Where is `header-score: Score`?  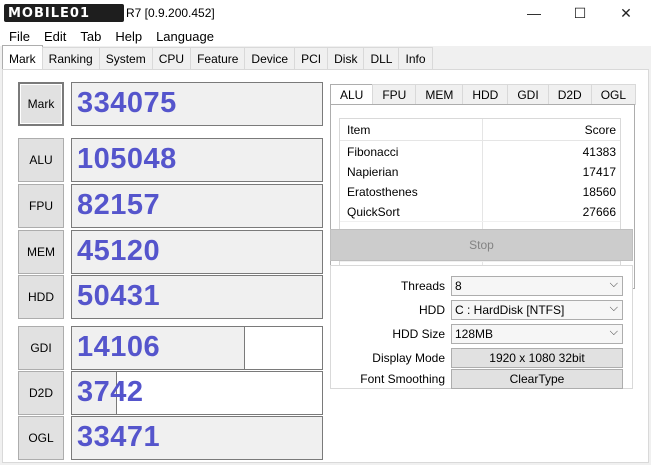 header-score: Score is located at coordinates (600, 130).